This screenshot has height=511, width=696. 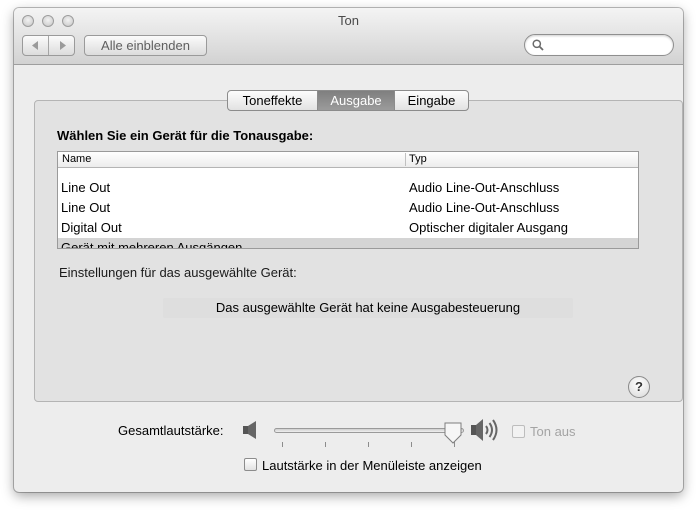 I want to click on search-icon, so click(x=538, y=45).